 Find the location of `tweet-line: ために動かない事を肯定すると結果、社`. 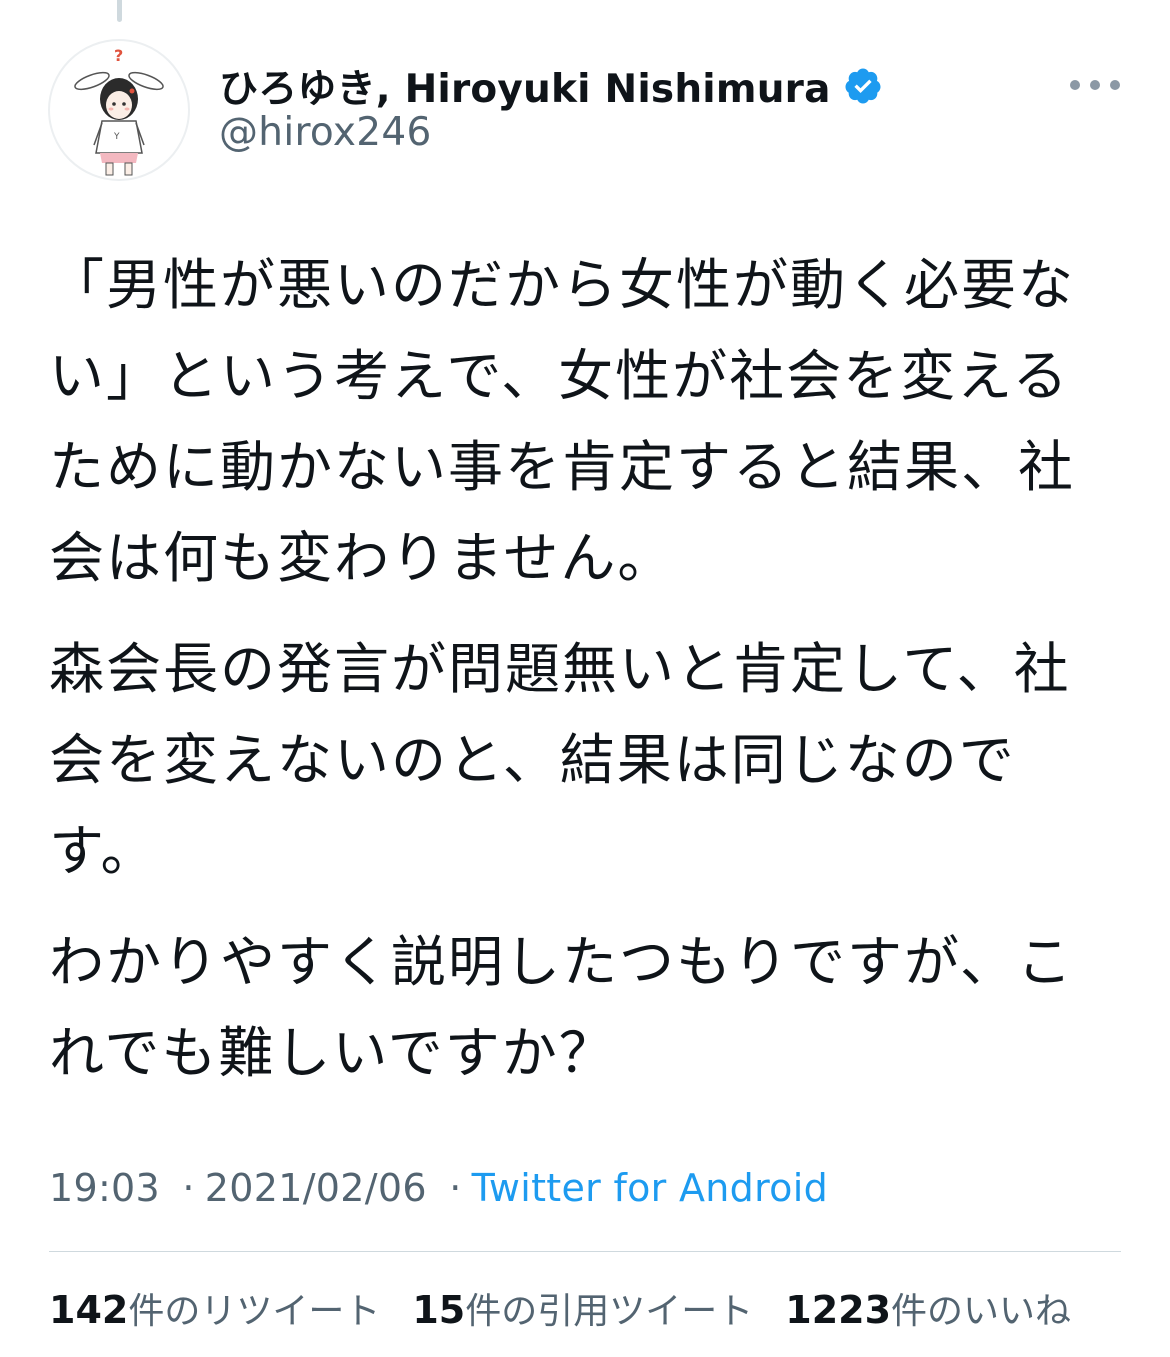

tweet-line: ために動かない事を肯定すると結果、社 is located at coordinates (562, 467).